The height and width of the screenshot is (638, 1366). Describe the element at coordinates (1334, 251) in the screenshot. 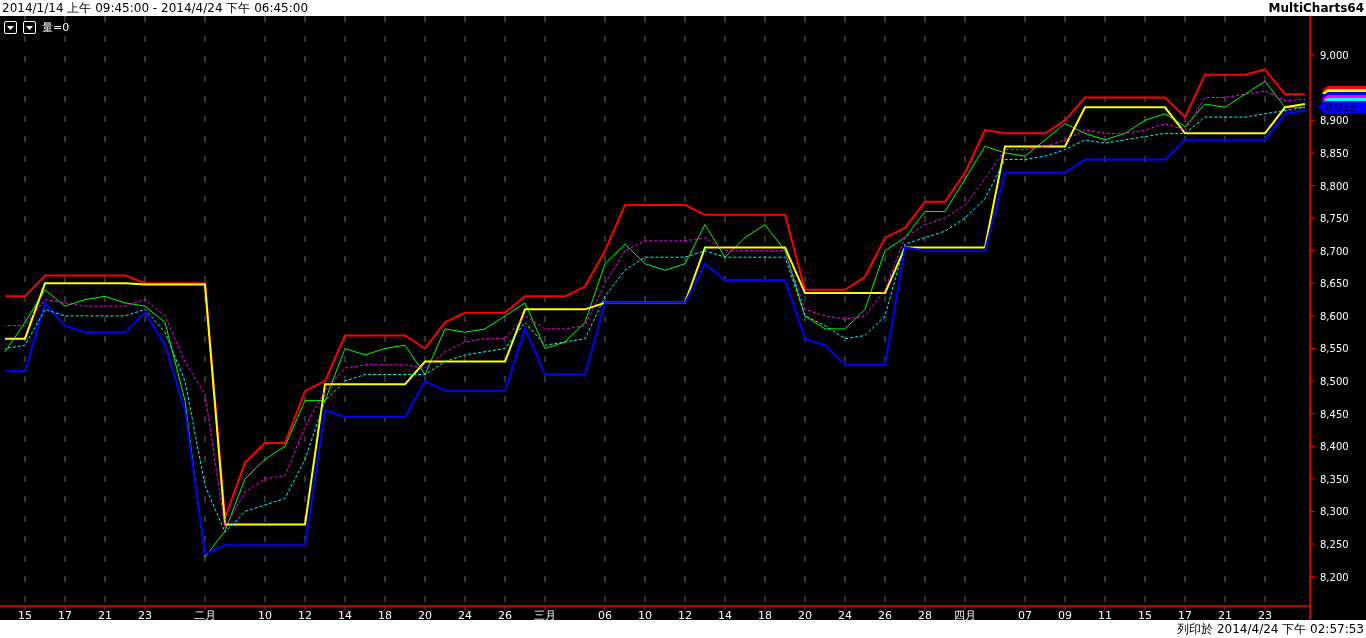

I see `y-axis-label: 8,700` at that location.